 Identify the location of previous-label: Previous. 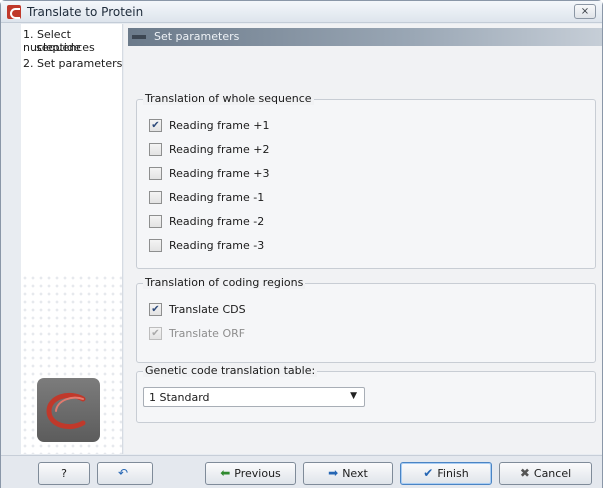
(257, 473).